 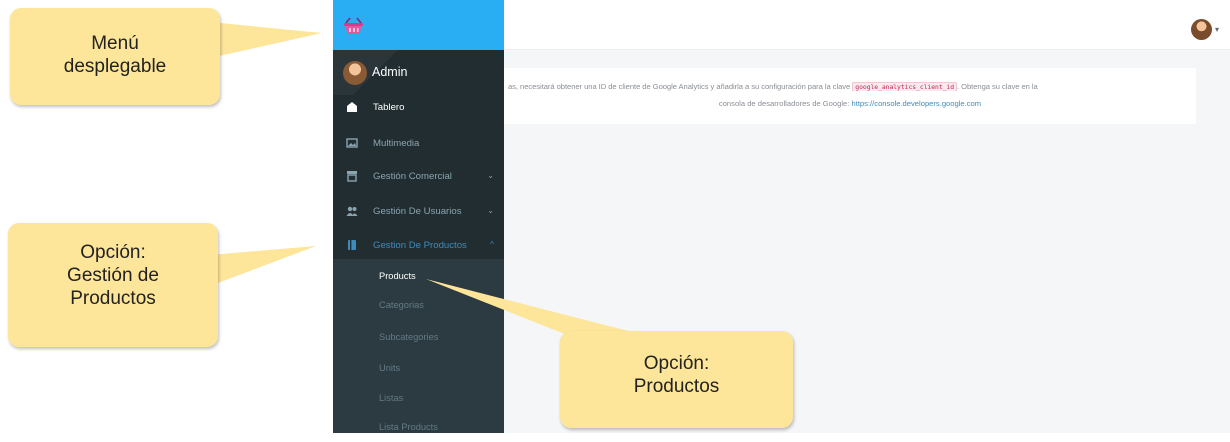 What do you see at coordinates (266, 40) in the screenshot?
I see `menu-callout-pointer` at bounding box center [266, 40].